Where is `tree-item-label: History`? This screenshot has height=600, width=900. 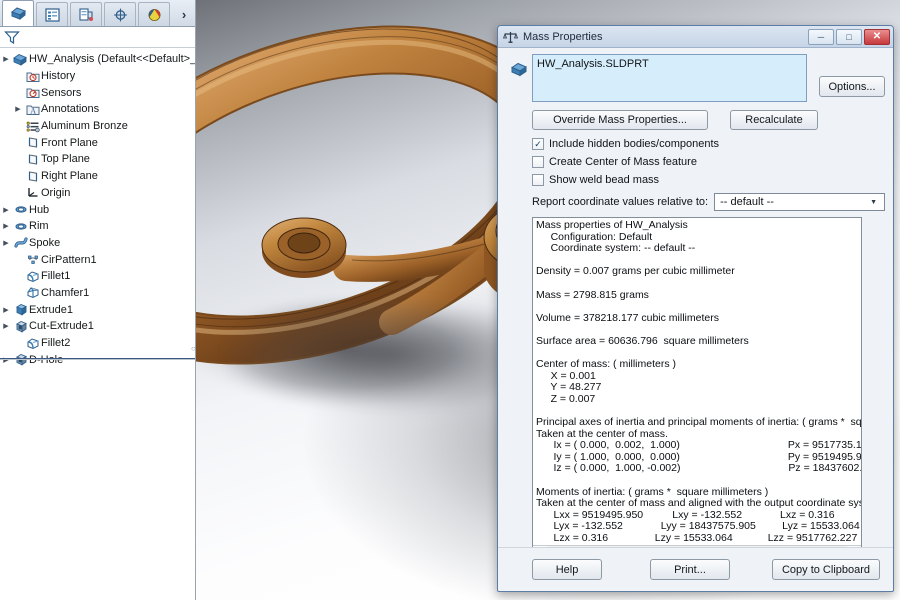 tree-item-label: History is located at coordinates (58, 76).